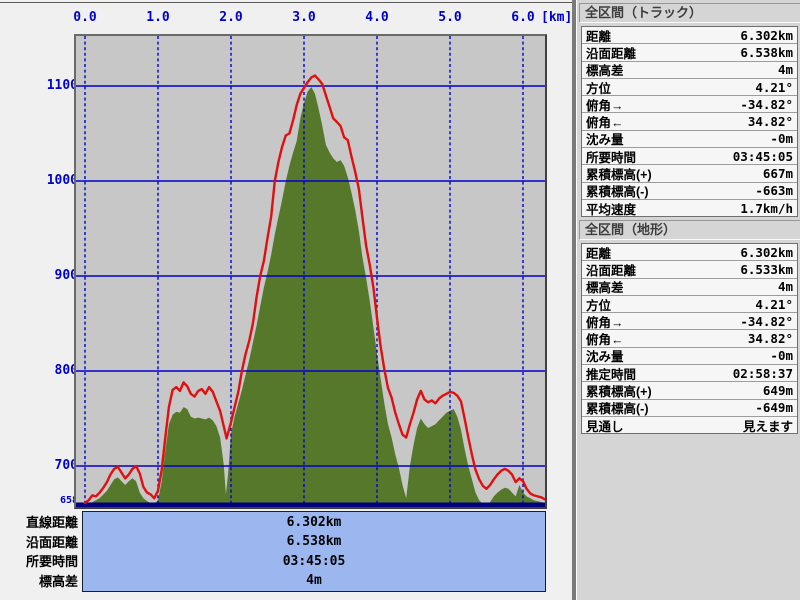 The image size is (800, 600). What do you see at coordinates (314, 561) in the screenshot?
I see `summary-value: 03:45:05` at bounding box center [314, 561].